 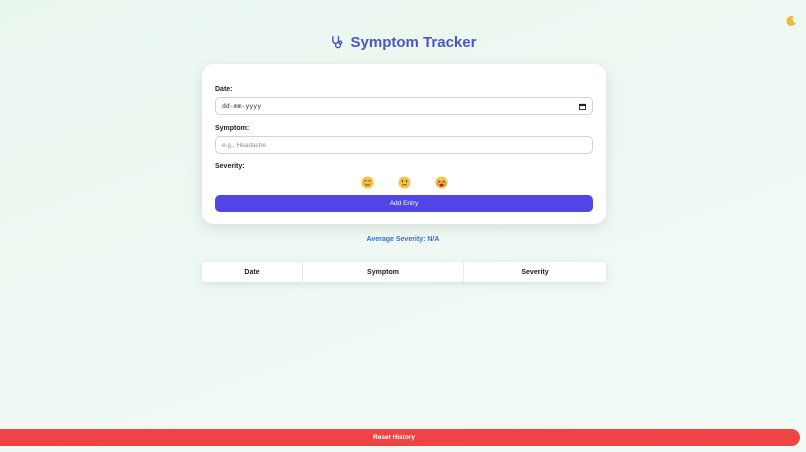 I want to click on severity-label: Severity:, so click(x=230, y=166).